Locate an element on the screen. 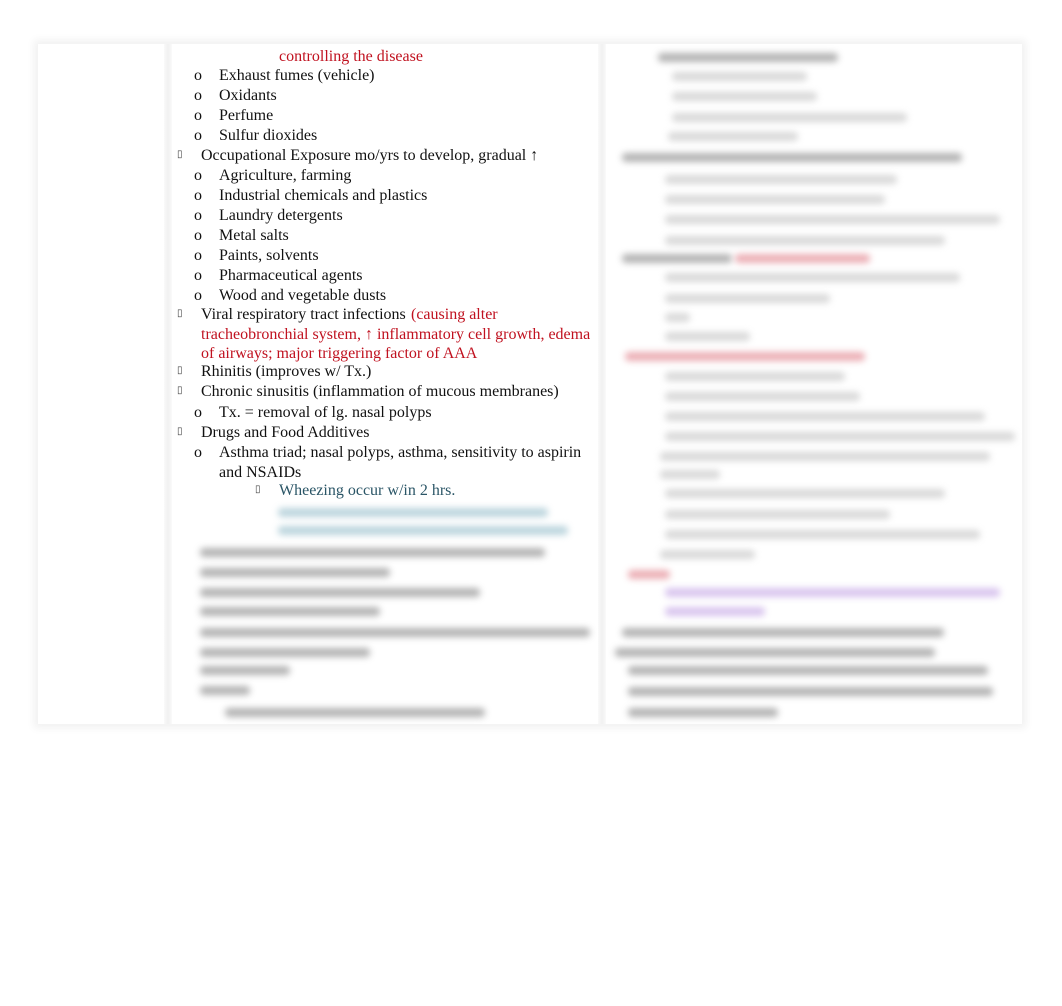  continuation-text: controlling the disease is located at coordinates (351, 56).